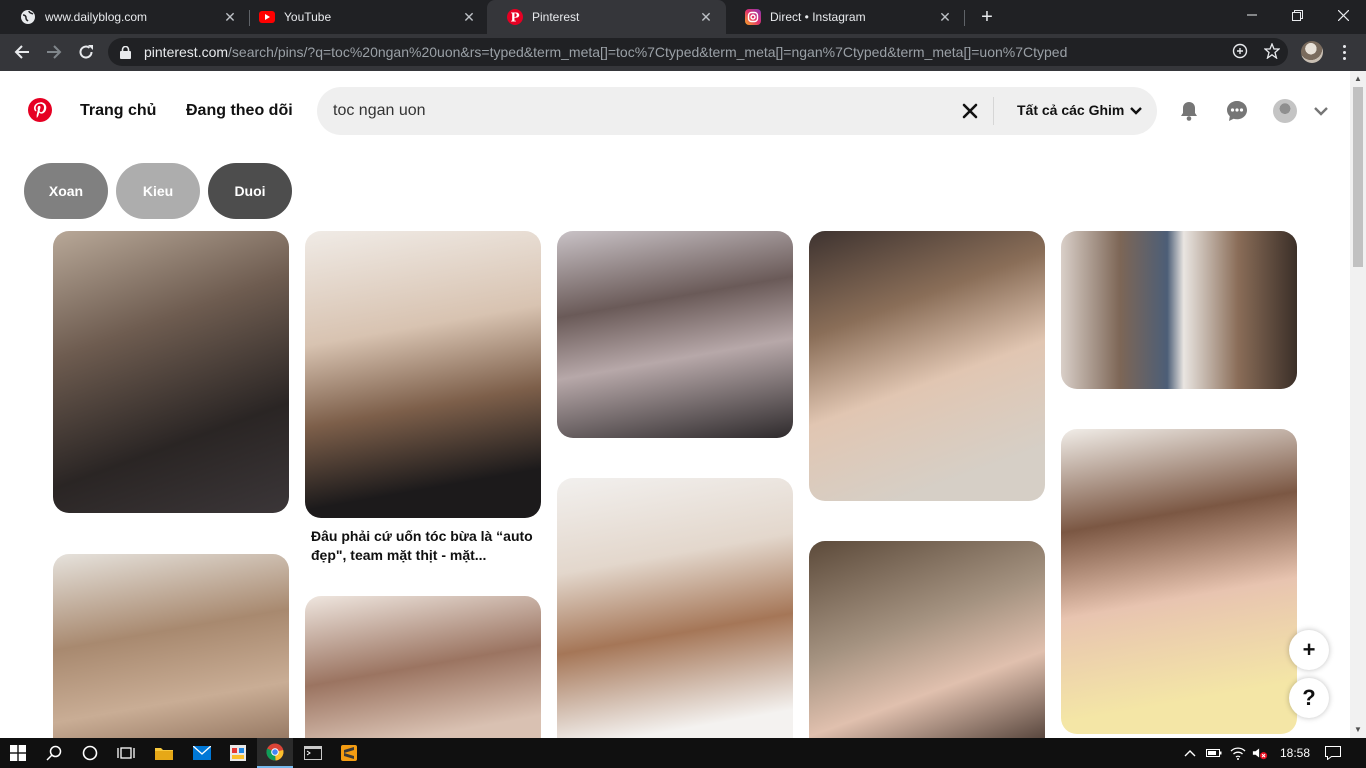 Image resolution: width=1366 pixels, height=768 pixels. I want to click on instagram-icon, so click(753, 17).